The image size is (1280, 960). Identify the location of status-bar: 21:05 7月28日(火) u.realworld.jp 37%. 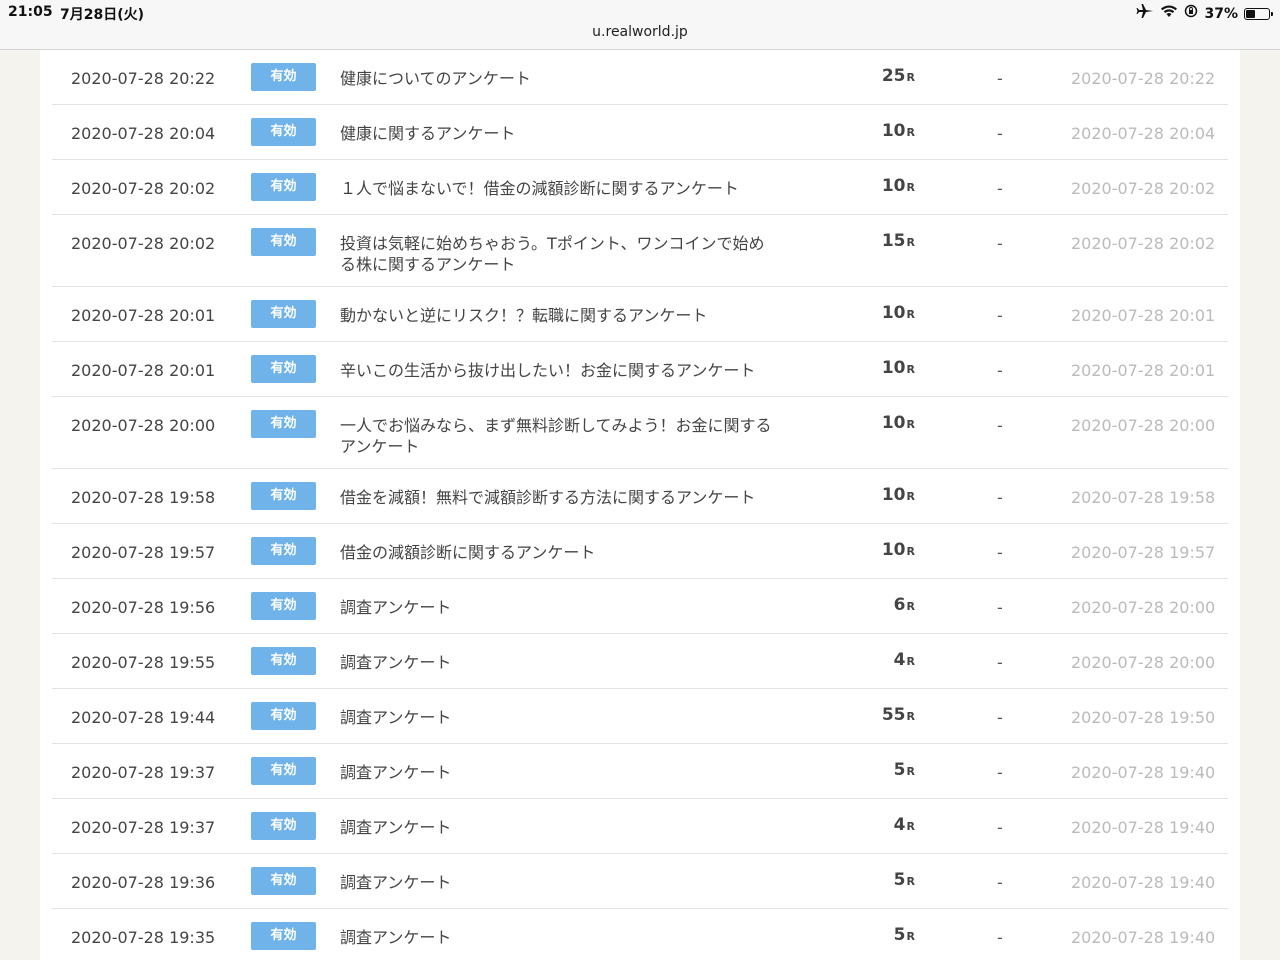
(640, 25).